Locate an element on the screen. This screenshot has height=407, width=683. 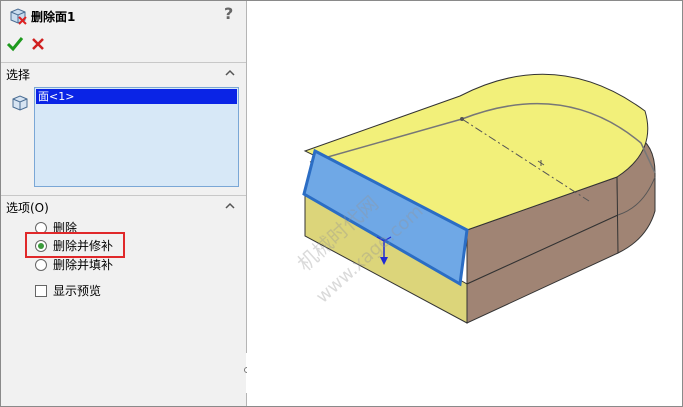
radio-button is located at coordinates (41, 265).